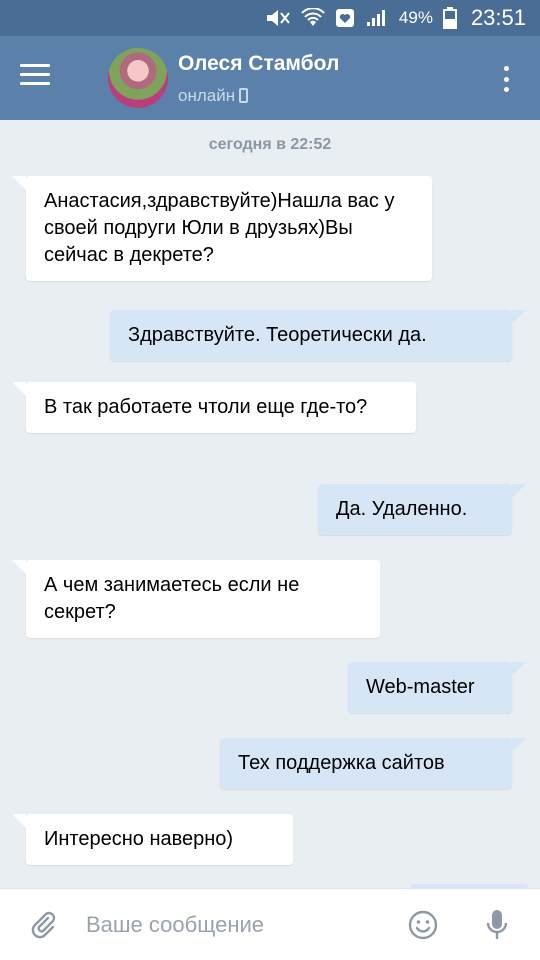 The height and width of the screenshot is (960, 540). What do you see at coordinates (422, 509) in the screenshot?
I see `message-outgoing: Да. Удаленно.` at bounding box center [422, 509].